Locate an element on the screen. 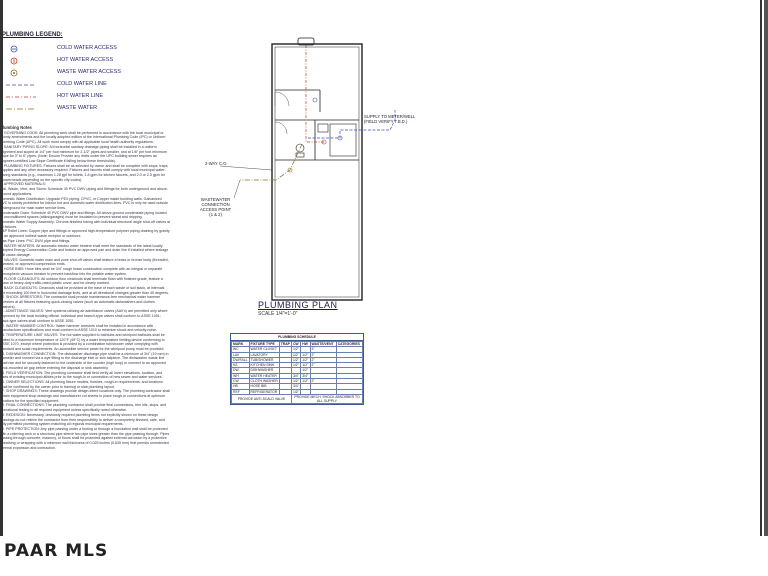 The width and height of the screenshot is (768, 576). hot-water-line-icon is located at coordinates (21, 97).